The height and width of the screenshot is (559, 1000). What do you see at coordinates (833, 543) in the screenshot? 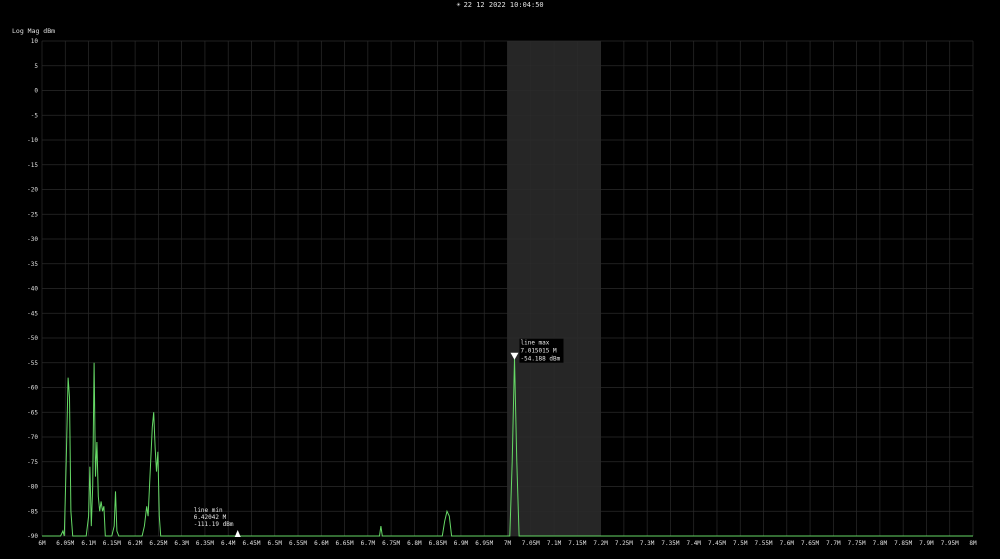
I see `x-tick-label: 7.7M` at bounding box center [833, 543].